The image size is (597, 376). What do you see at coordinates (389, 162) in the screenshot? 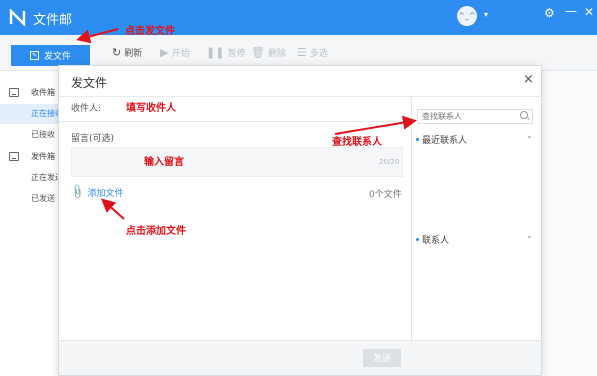
I see `message-char-count: 20/20` at bounding box center [389, 162].